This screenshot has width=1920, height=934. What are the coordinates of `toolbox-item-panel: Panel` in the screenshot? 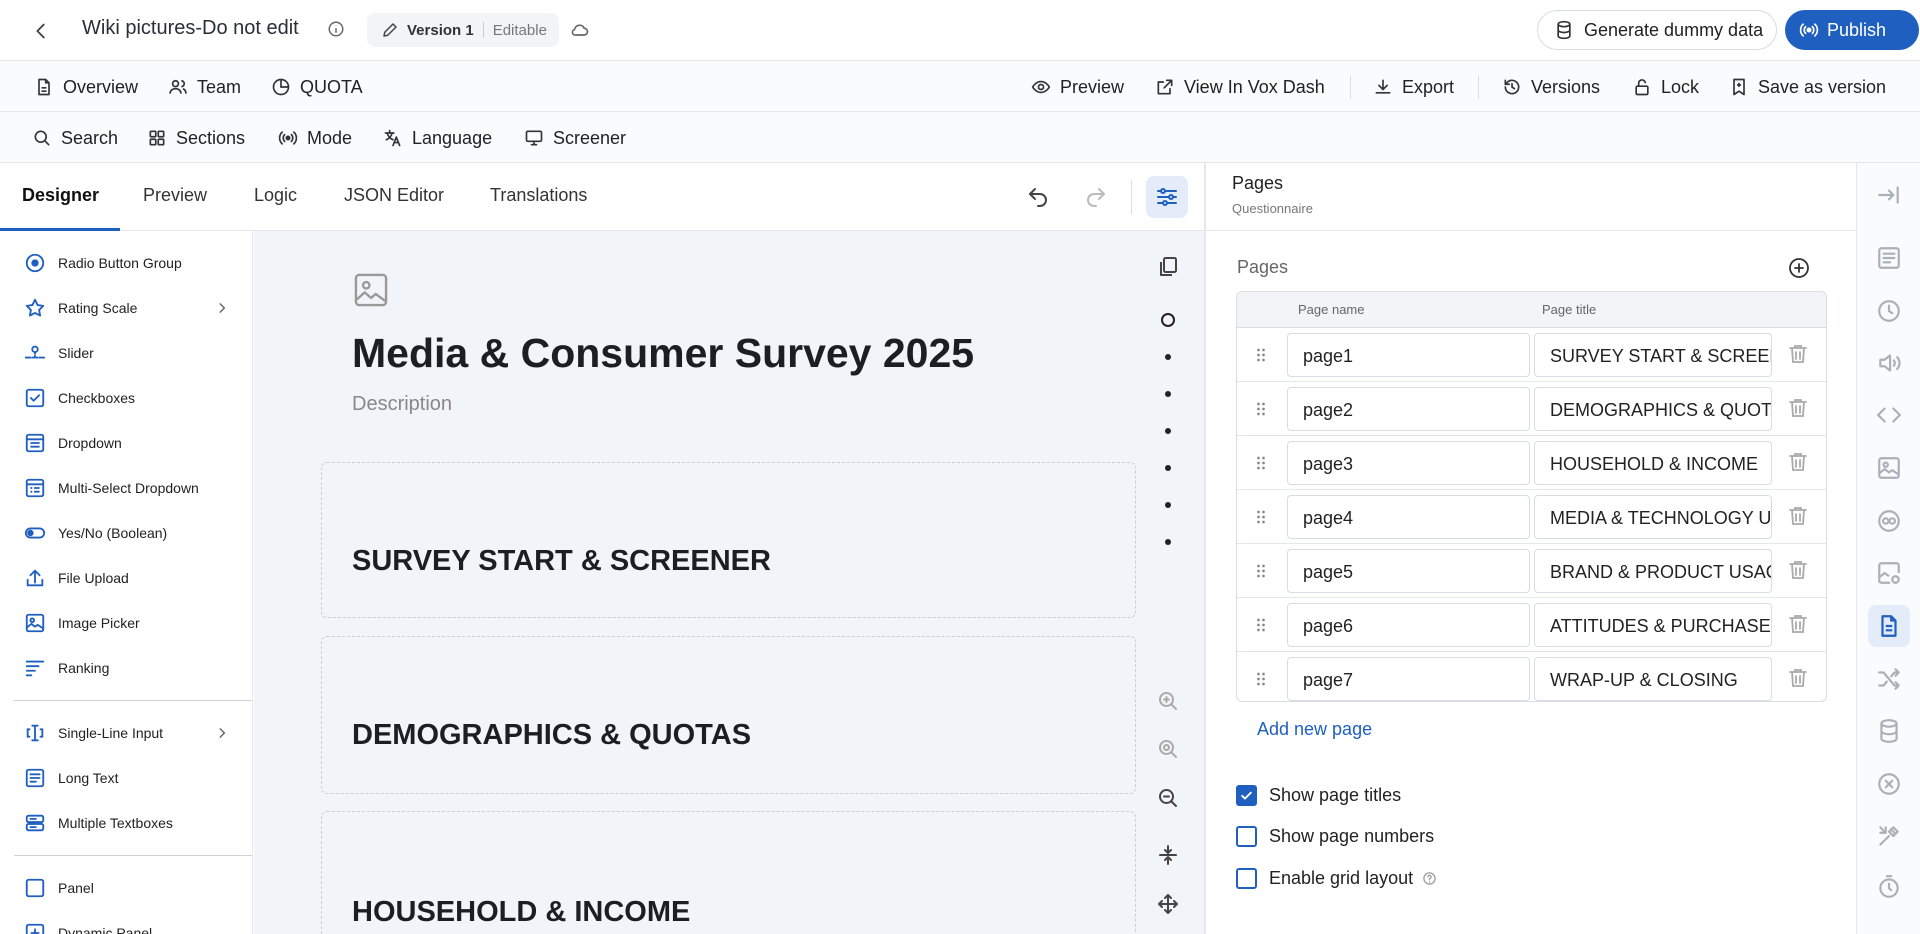 It's located at (126, 888).